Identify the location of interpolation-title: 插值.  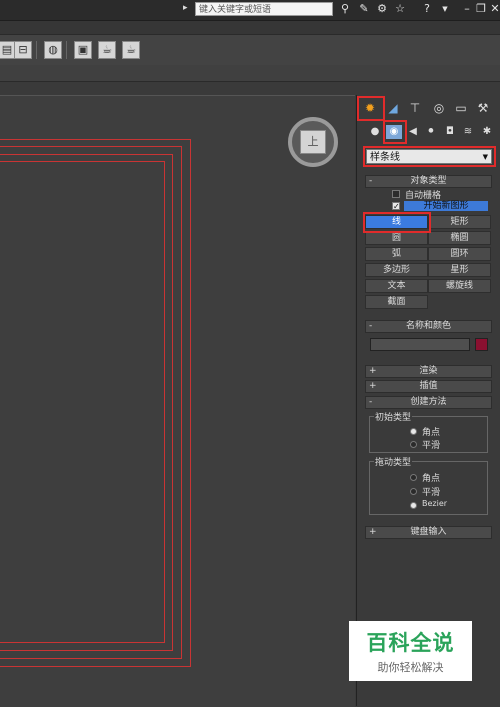
(428, 386).